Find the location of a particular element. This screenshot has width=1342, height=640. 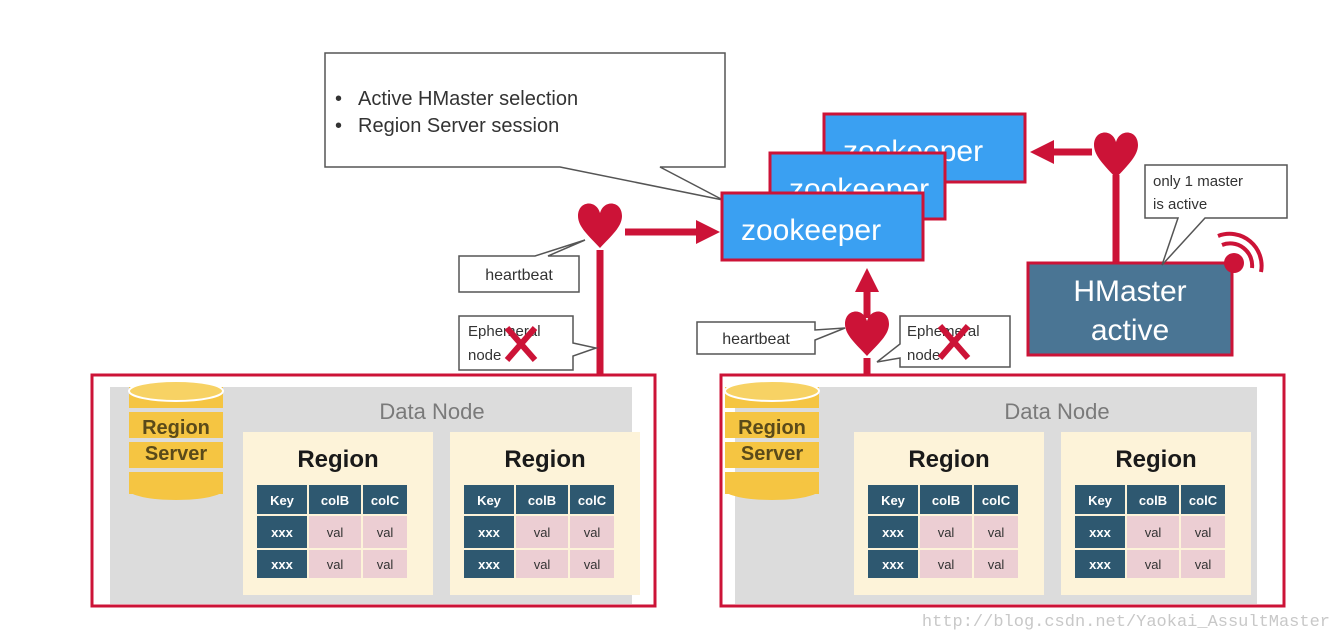

hmaster-to-zookeeper-arrow-icon is located at coordinates (1061, 152).